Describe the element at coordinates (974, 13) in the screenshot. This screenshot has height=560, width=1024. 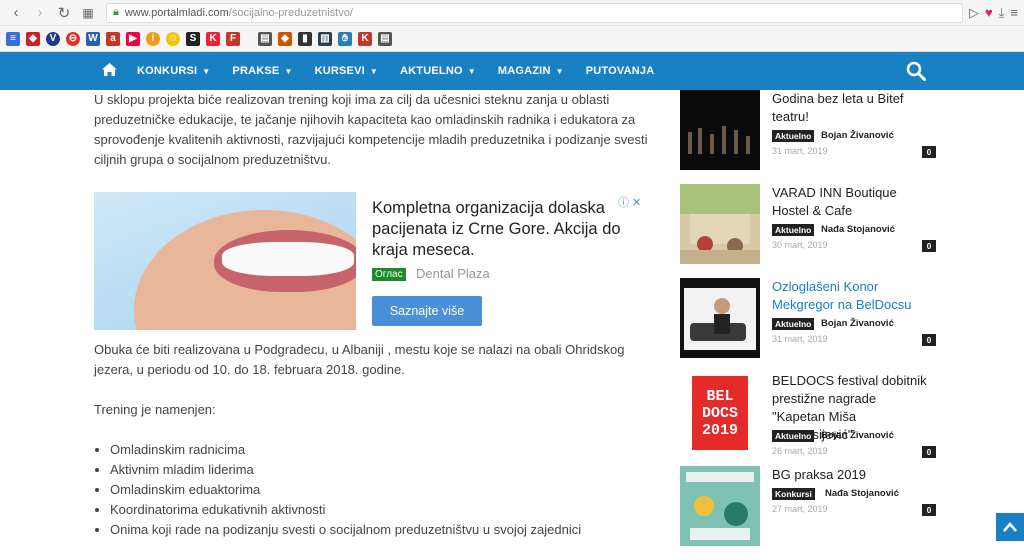
I see `share-icon: ▷` at that location.